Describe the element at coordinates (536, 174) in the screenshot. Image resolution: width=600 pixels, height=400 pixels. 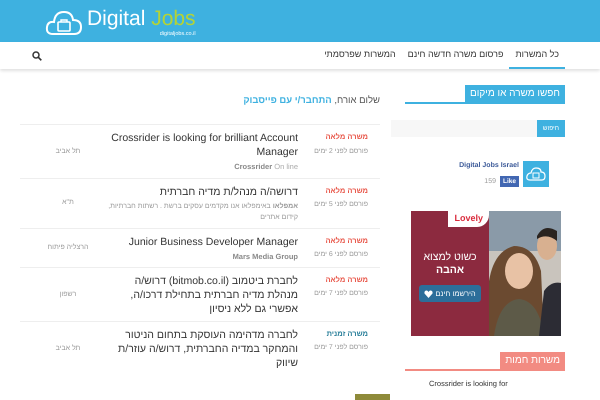
I see `page-logo-icon` at that location.